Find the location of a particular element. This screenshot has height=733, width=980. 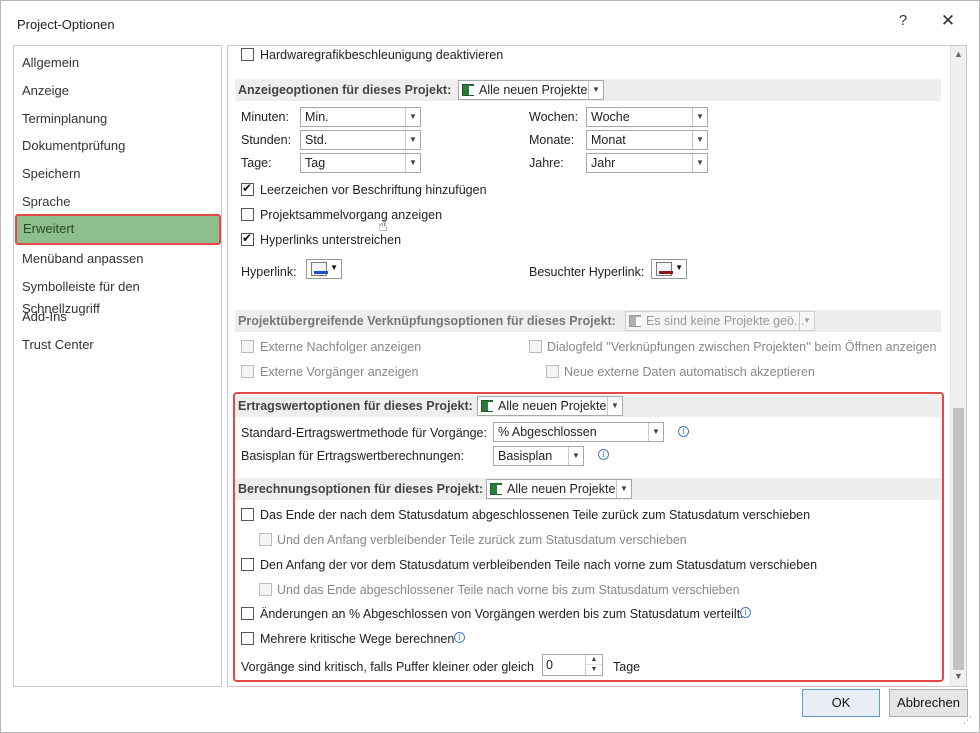

days-label: Tage: is located at coordinates (256, 163).